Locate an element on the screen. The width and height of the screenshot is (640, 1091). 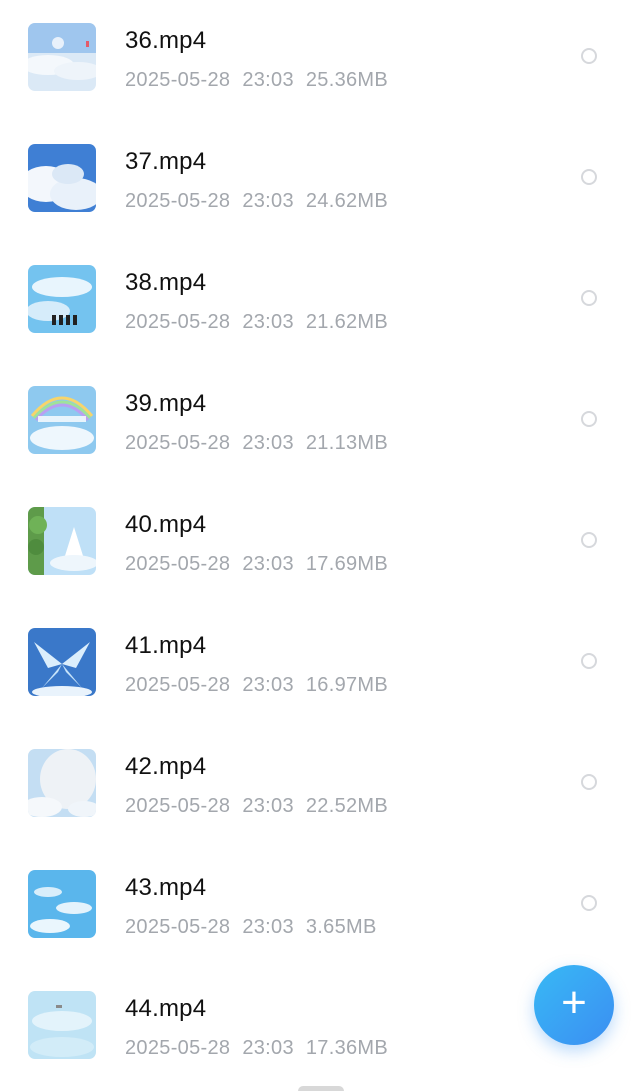
file-meta: 2025-05-28 23:03 21.62MB is located at coordinates (256, 322).